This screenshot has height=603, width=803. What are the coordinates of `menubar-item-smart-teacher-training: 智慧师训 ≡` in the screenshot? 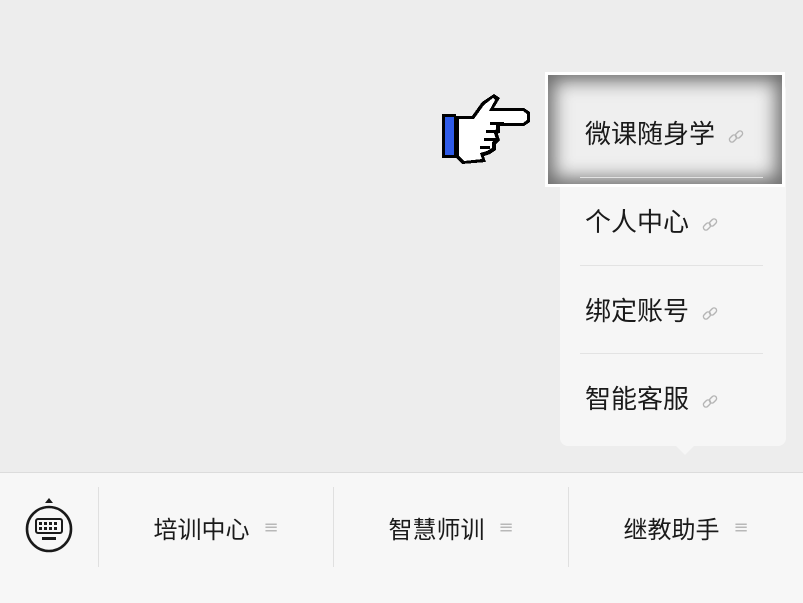 It's located at (451, 527).